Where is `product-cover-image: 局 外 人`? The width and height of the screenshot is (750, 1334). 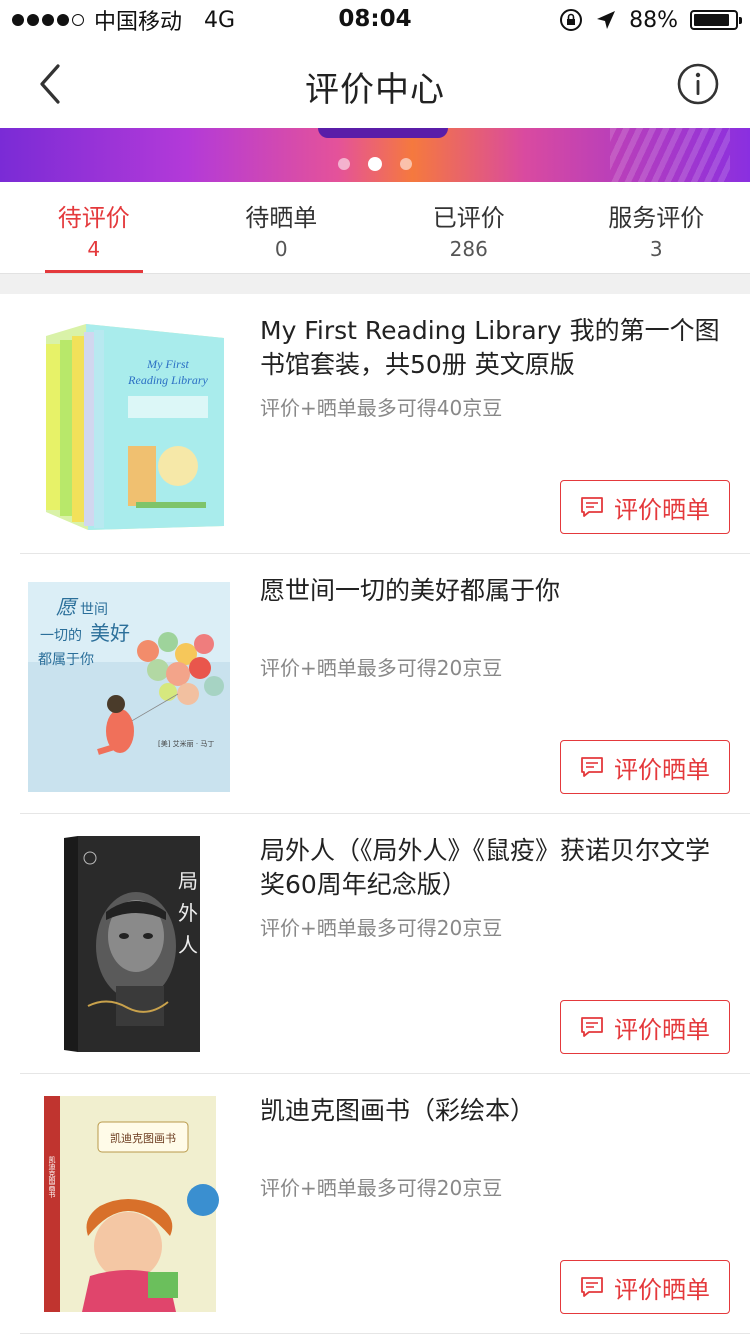 product-cover-image: 局 外 人 is located at coordinates (130, 944).